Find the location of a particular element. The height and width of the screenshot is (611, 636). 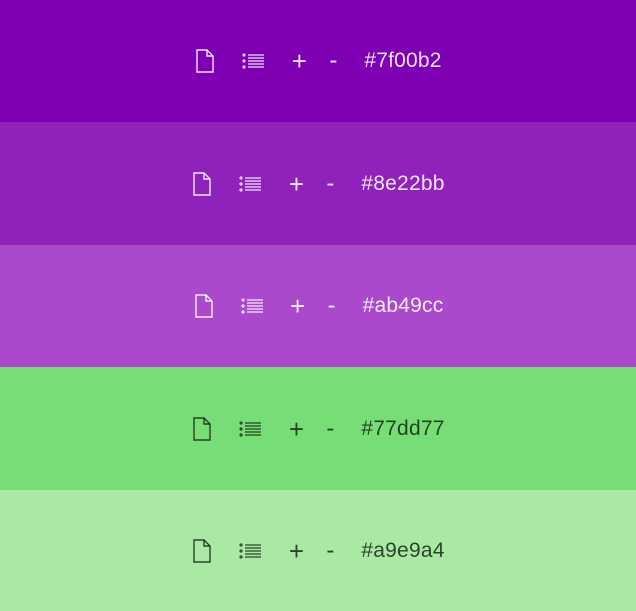

hex-value: #7f00b2 is located at coordinates (402, 61).